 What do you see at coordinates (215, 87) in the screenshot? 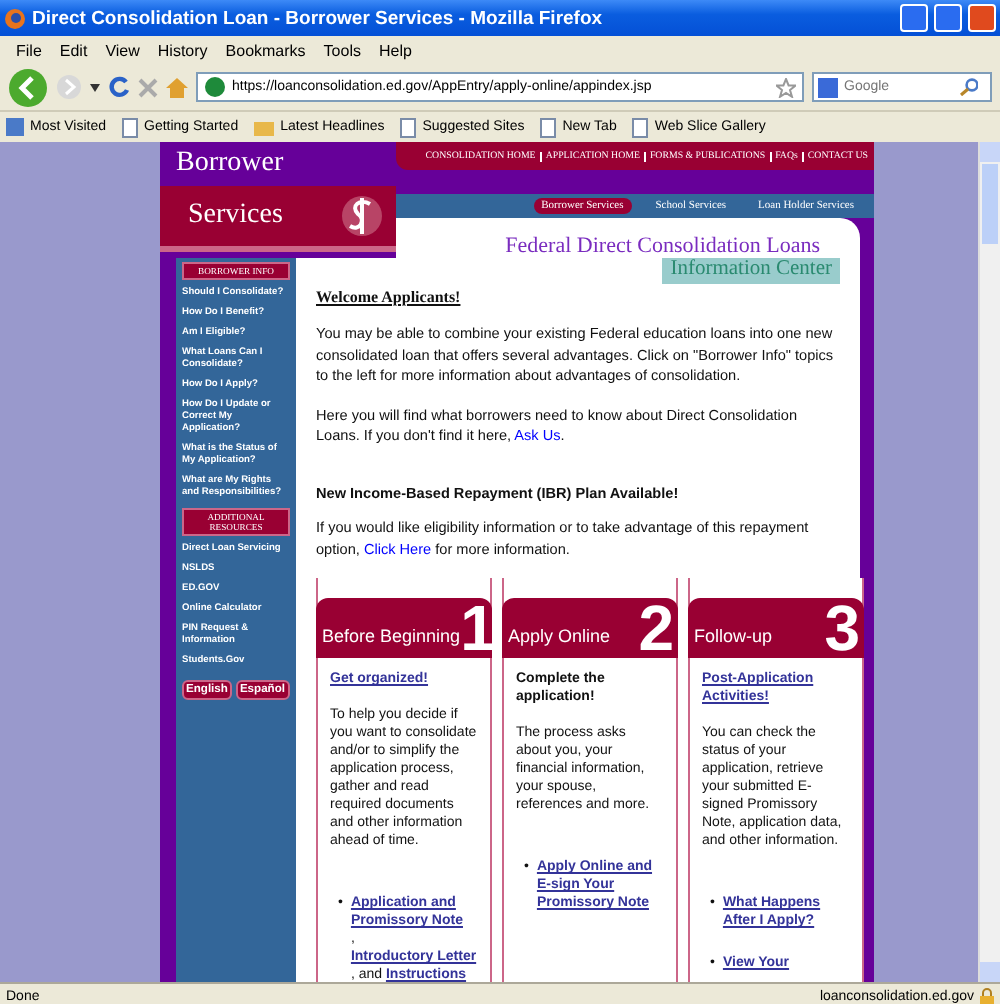
I see `site-icon` at bounding box center [215, 87].